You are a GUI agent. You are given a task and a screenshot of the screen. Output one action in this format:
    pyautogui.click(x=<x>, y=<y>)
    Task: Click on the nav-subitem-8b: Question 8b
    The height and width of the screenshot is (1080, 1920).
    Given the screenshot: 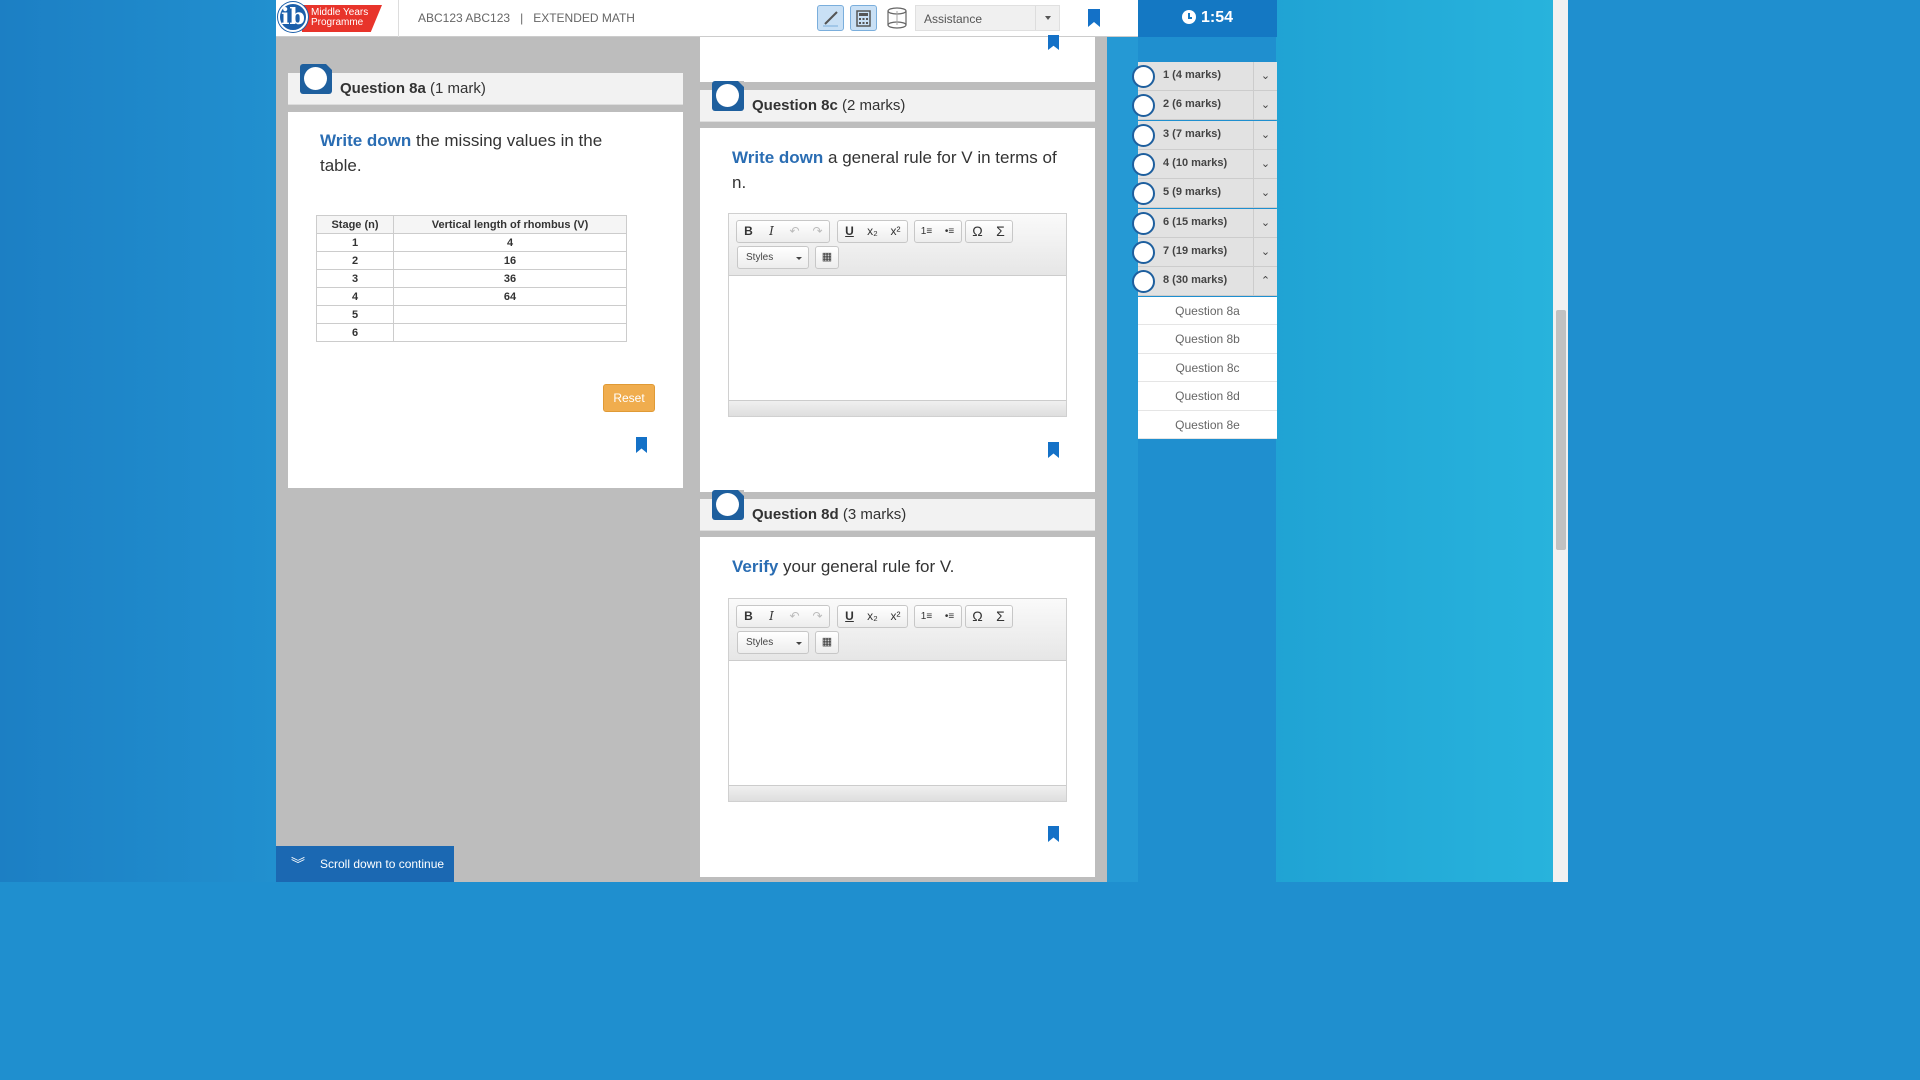 What is the action you would take?
    pyautogui.click(x=1207, y=339)
    